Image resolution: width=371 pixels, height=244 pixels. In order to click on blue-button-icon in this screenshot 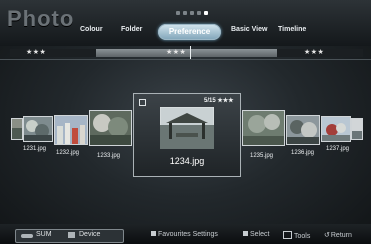, I will do `click(245, 233)`.